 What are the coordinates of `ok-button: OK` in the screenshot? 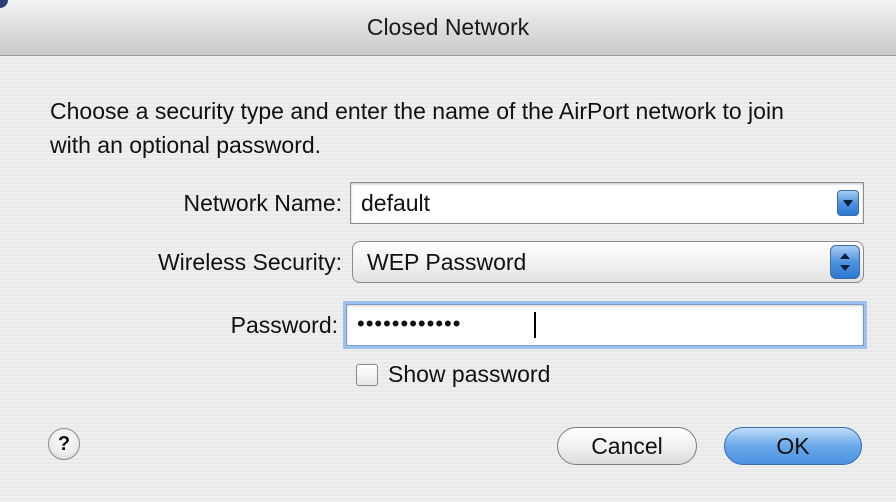 It's located at (793, 446).